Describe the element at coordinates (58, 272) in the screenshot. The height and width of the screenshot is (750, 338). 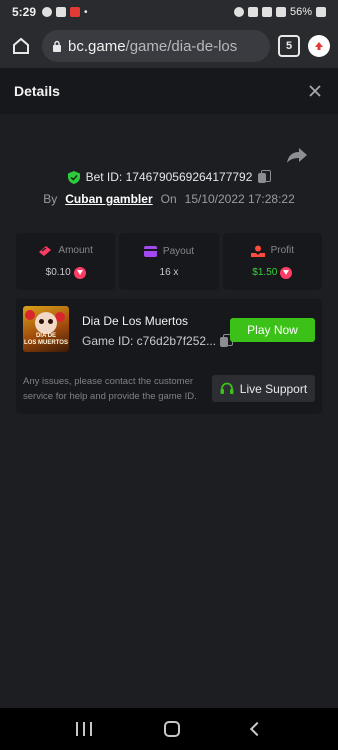
I see `amount-value: $0.10` at that location.